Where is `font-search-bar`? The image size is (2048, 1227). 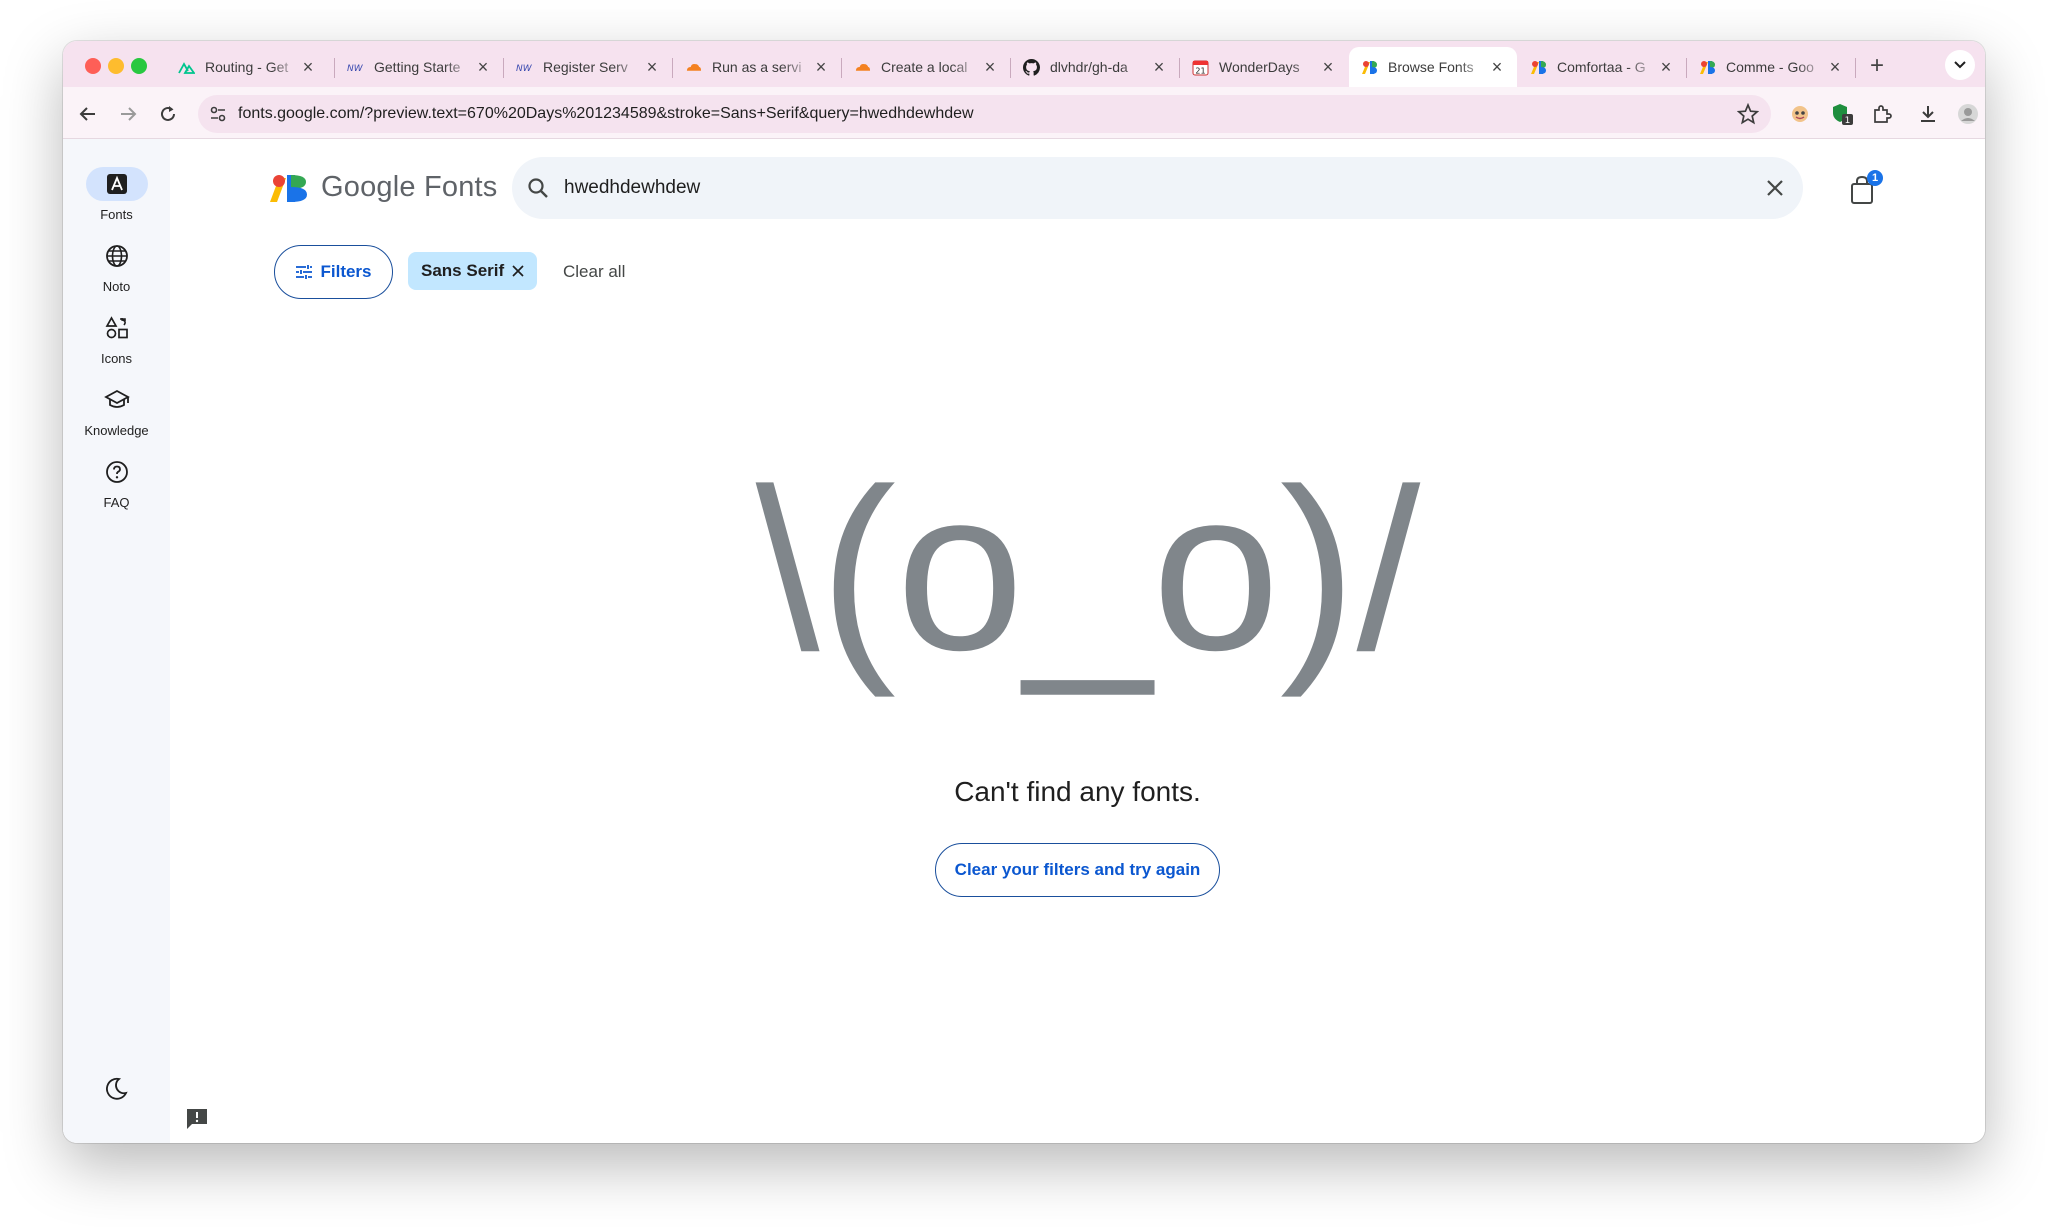
font-search-bar is located at coordinates (1157, 188).